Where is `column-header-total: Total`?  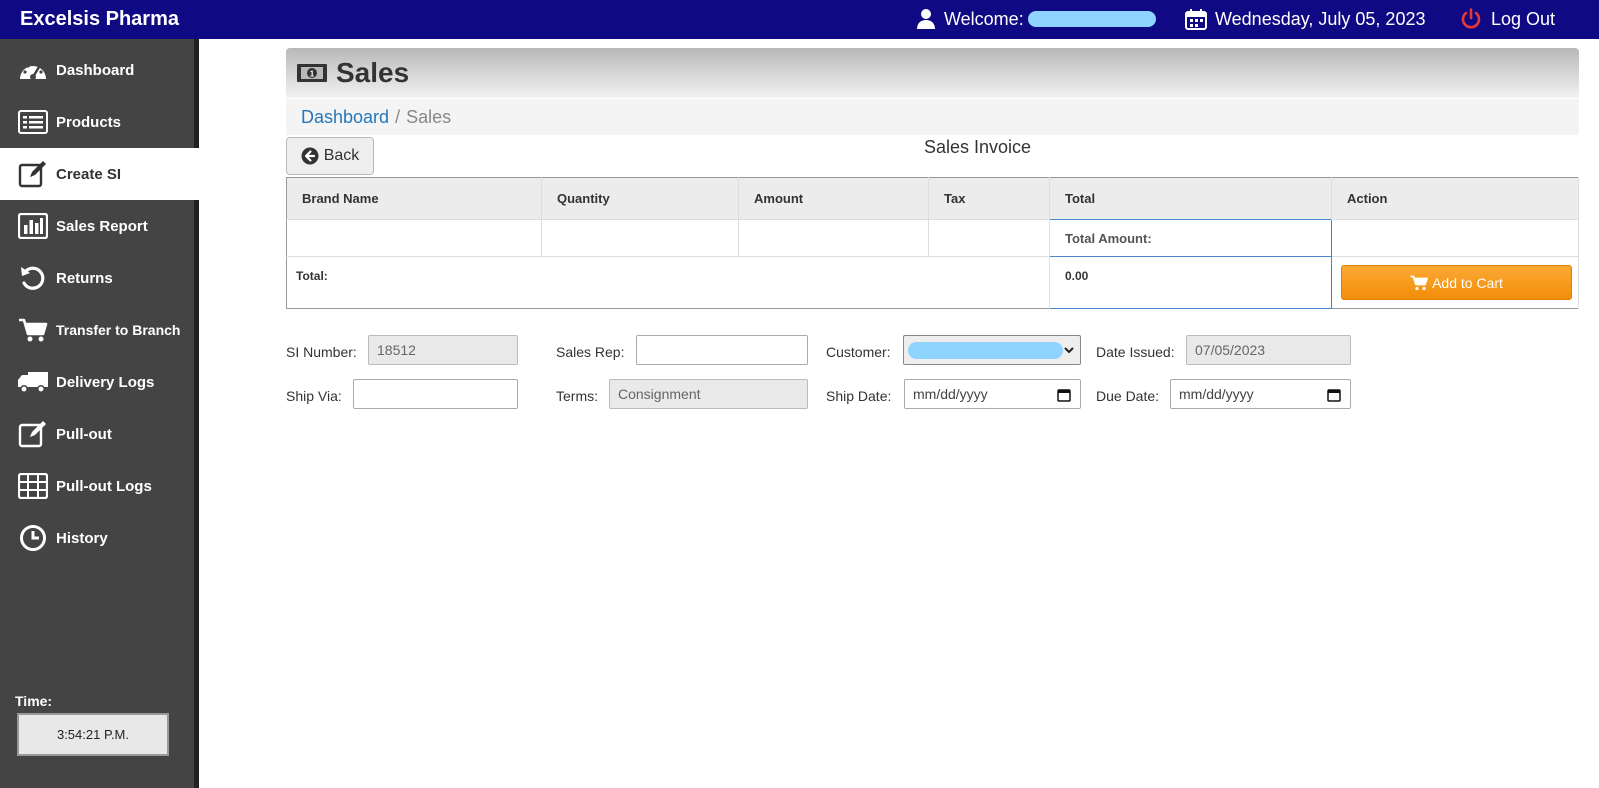
column-header-total: Total is located at coordinates (1190, 198).